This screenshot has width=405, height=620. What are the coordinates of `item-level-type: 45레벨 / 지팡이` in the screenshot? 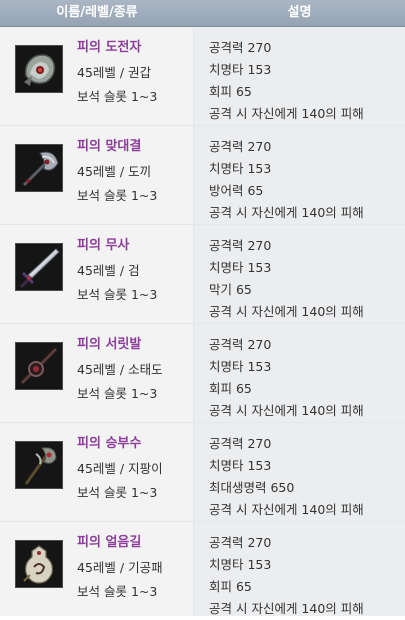 It's located at (120, 468).